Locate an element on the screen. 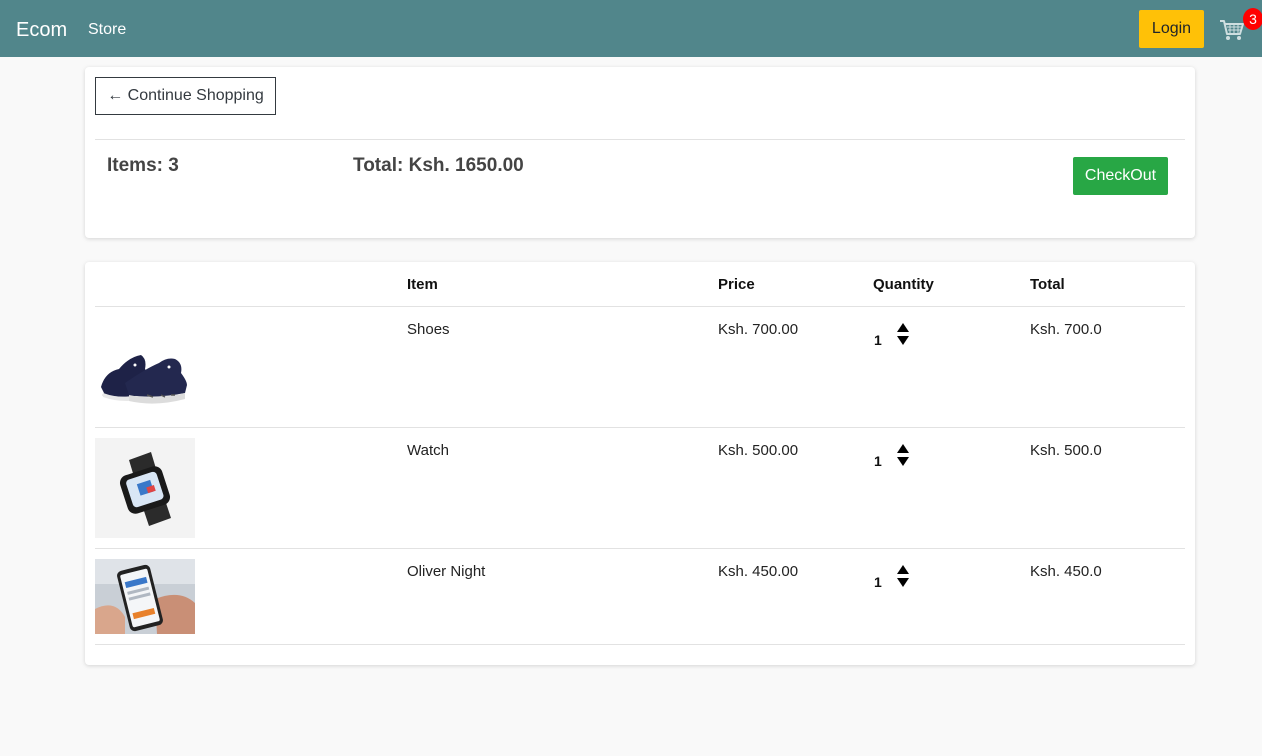 The height and width of the screenshot is (756, 1262). nav-store-link: Store is located at coordinates (107, 30).